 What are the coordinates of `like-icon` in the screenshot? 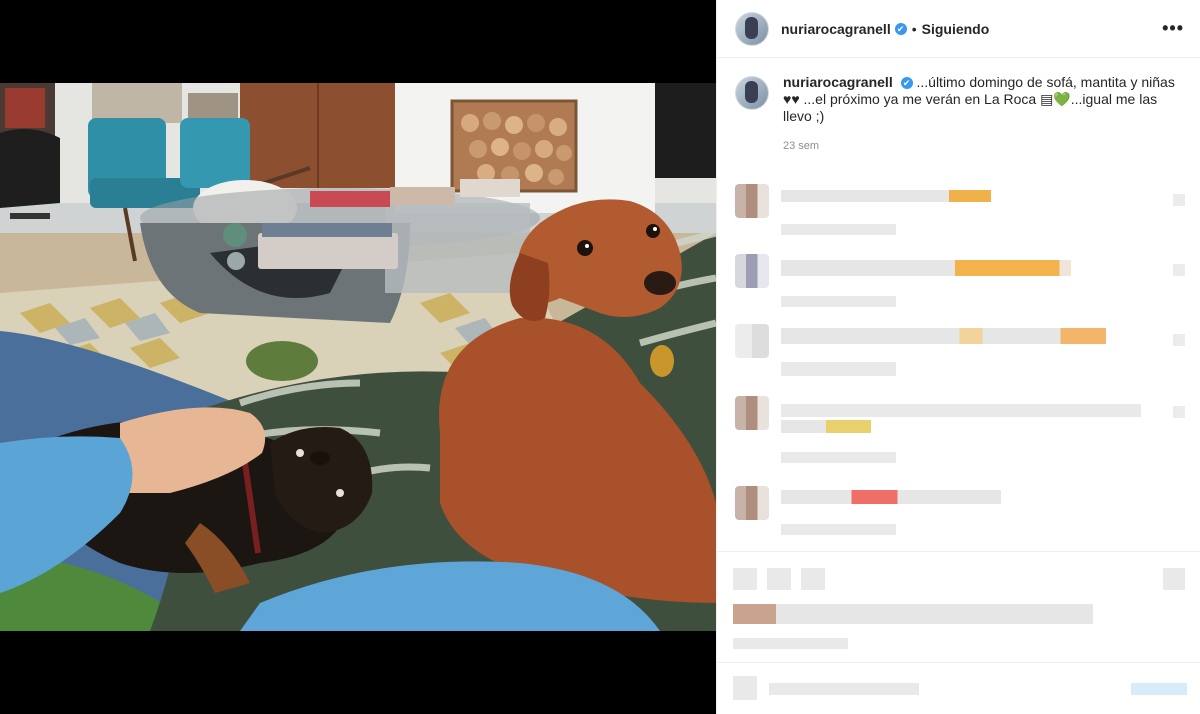 It's located at (745, 579).